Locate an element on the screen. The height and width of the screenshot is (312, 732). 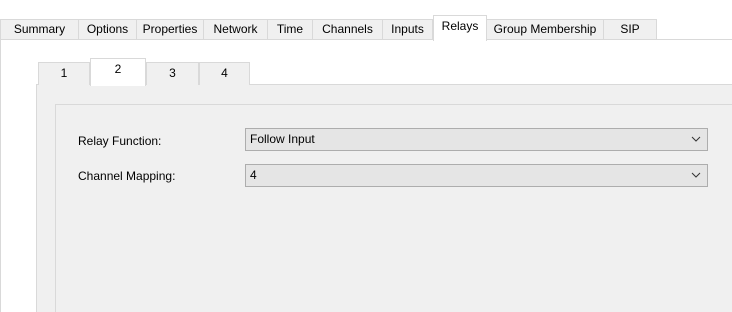
relay-tab-label: 3 is located at coordinates (172, 73).